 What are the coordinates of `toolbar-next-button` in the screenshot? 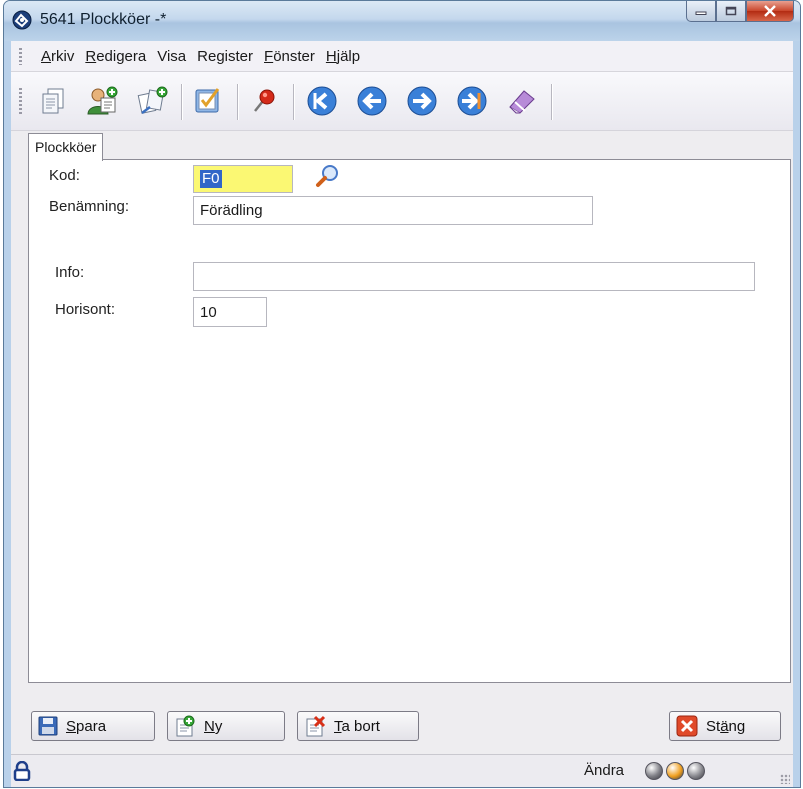 It's located at (422, 101).